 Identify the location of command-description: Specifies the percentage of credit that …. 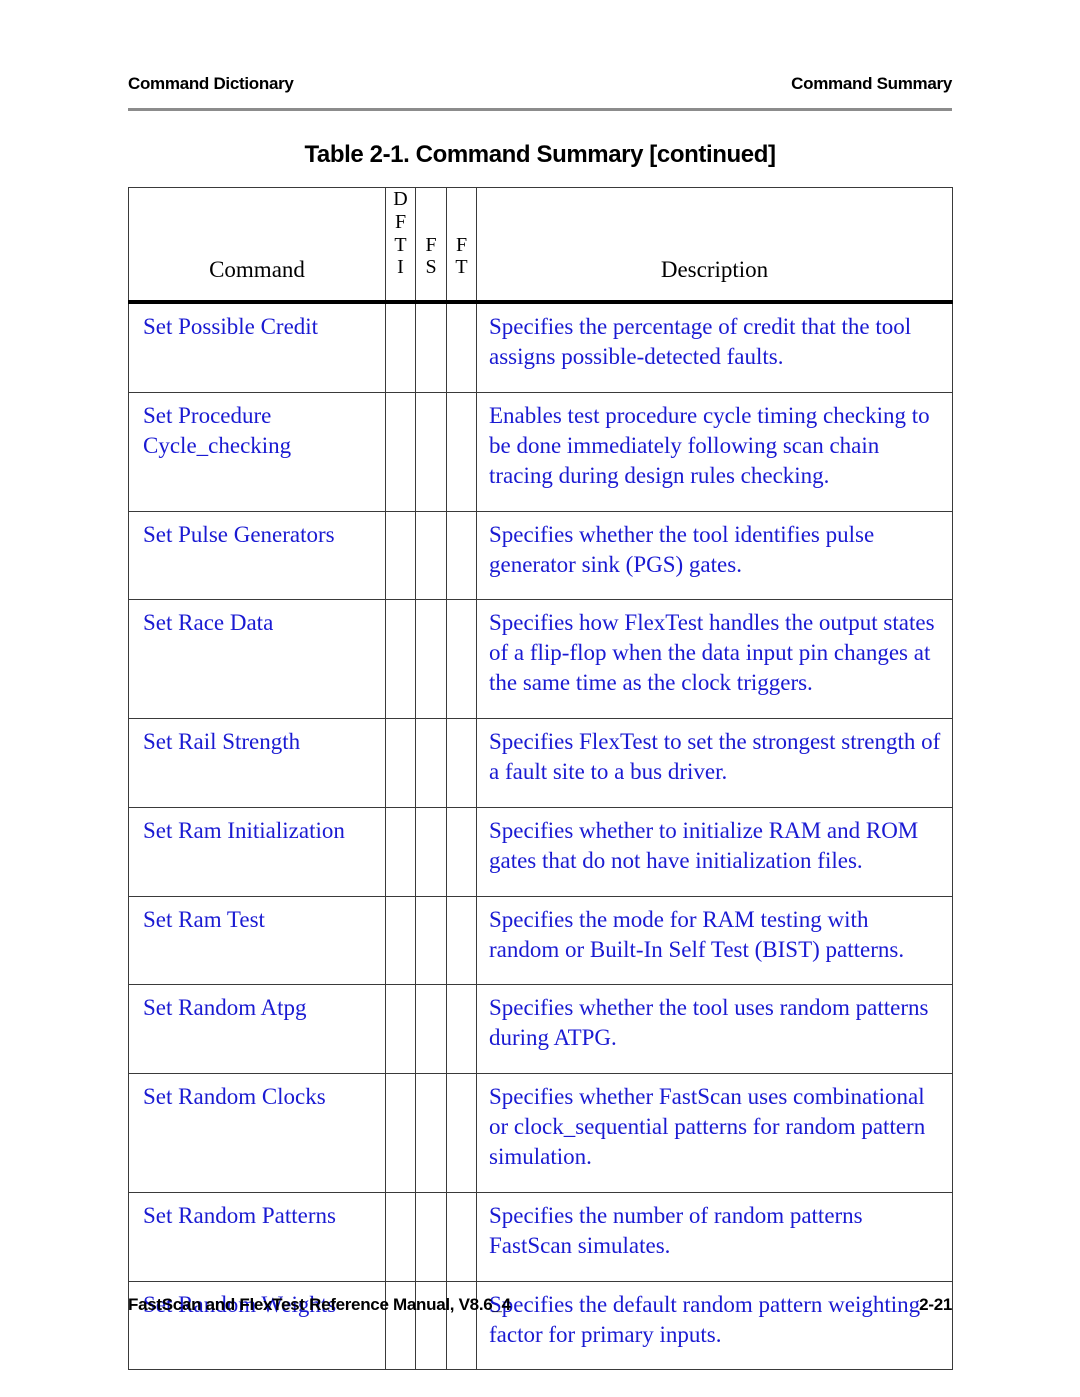
(700, 342).